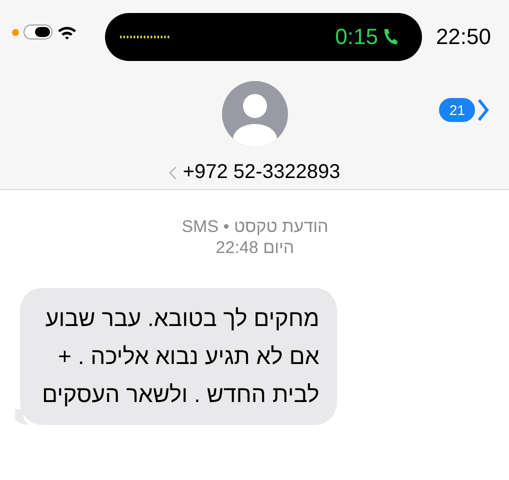 The height and width of the screenshot is (480, 509). What do you see at coordinates (38, 32) in the screenshot?
I see `toggle-icon` at bounding box center [38, 32].